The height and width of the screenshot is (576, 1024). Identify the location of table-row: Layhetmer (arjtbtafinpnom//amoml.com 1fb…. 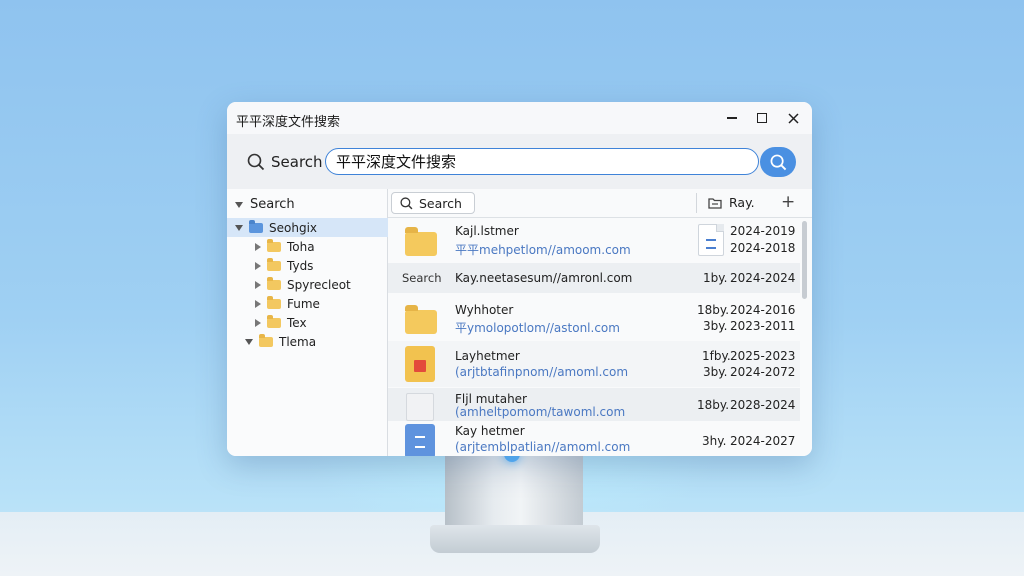
(594, 364).